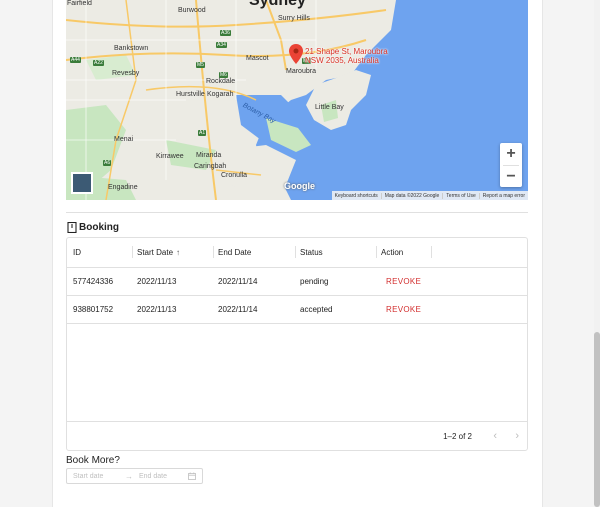 This screenshot has width=600, height=507. What do you see at coordinates (99, 227) in the screenshot?
I see `booking-title: Booking` at bounding box center [99, 227].